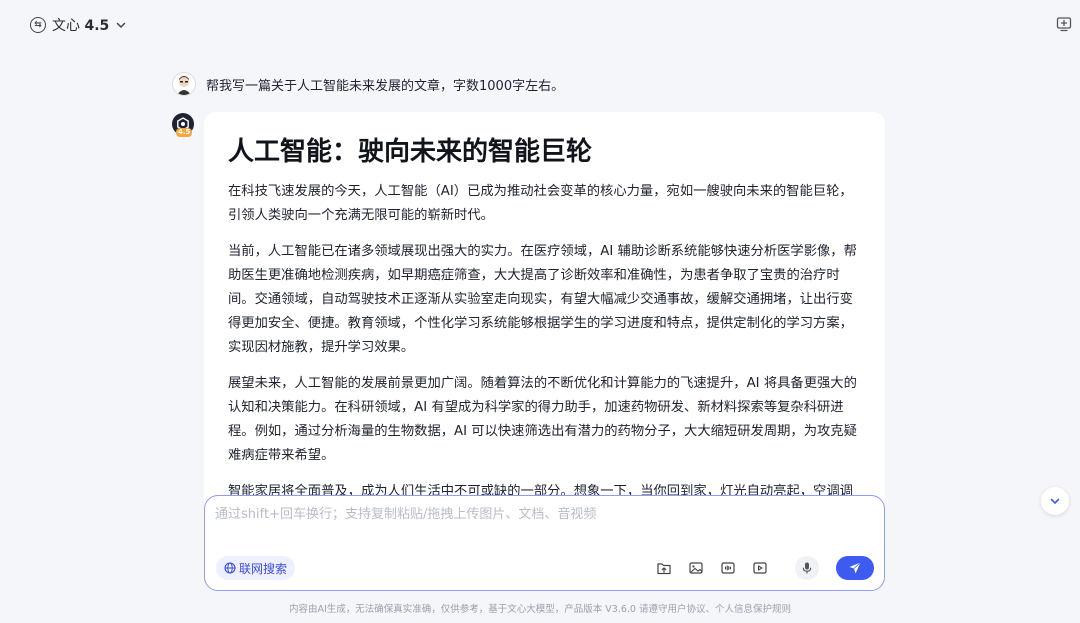  Describe the element at coordinates (230, 568) in the screenshot. I see `globe-icon` at that location.